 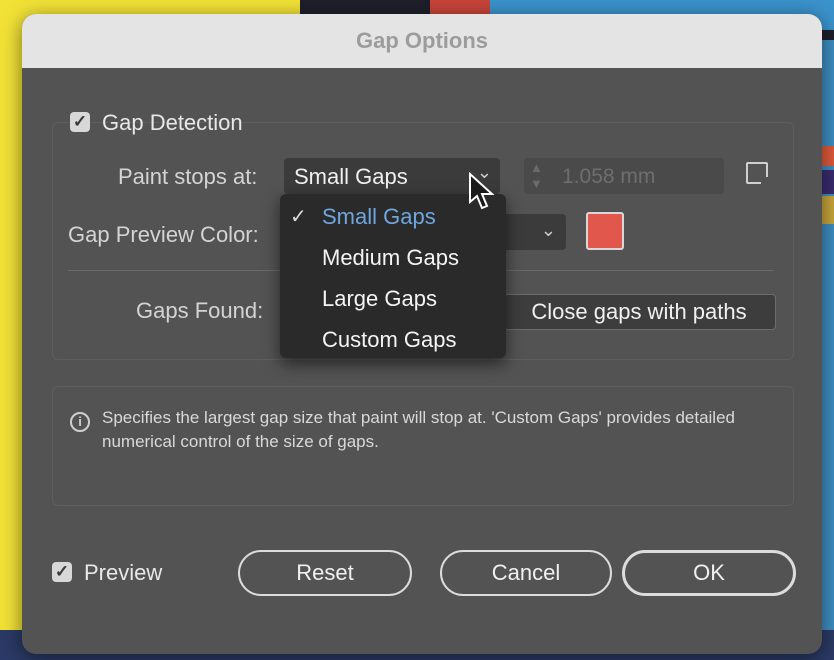 What do you see at coordinates (605, 231) in the screenshot?
I see `preview-color-swatch` at bounding box center [605, 231].